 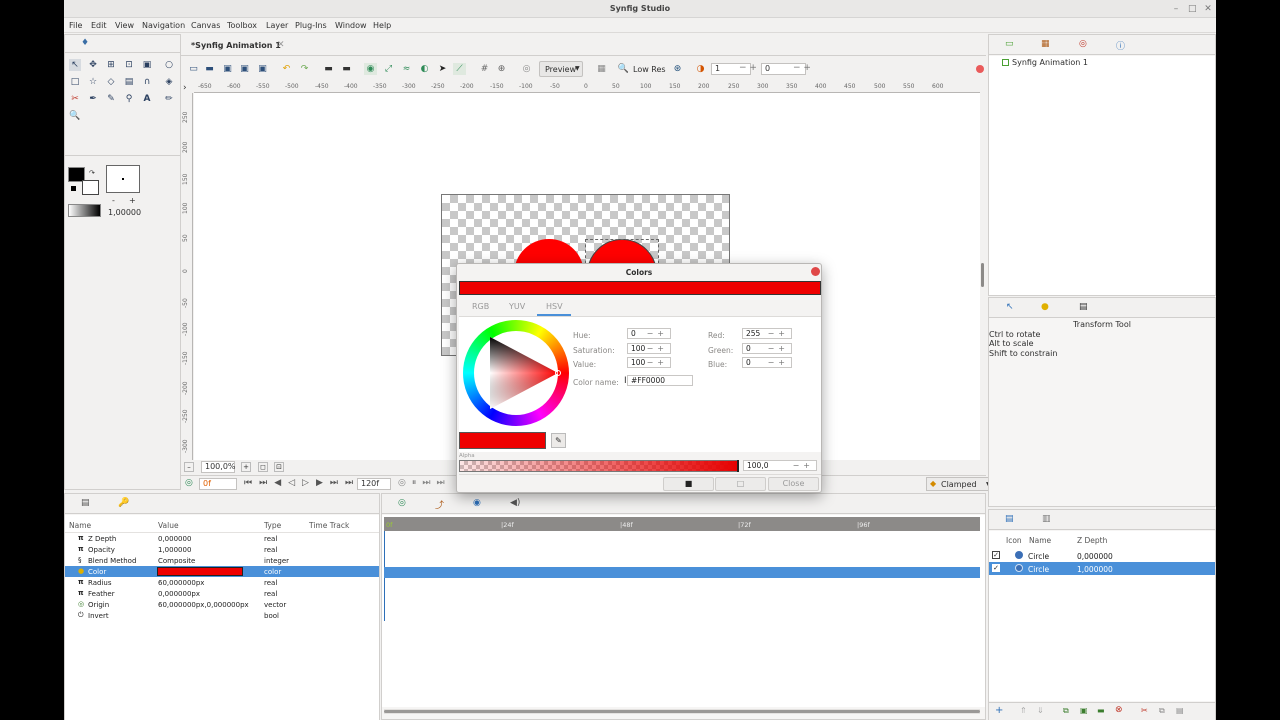 What do you see at coordinates (601, 69) in the screenshot?
I see `background-icon: ▦` at bounding box center [601, 69].